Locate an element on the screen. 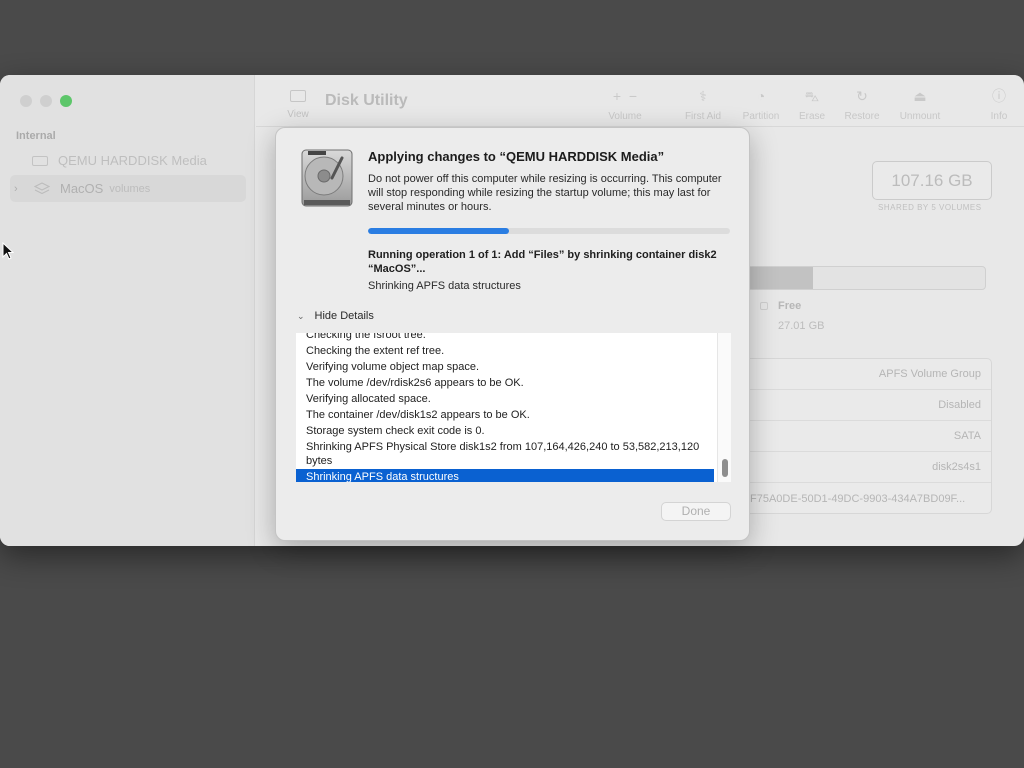 The image size is (1024, 768). view-label: View is located at coordinates (298, 114).